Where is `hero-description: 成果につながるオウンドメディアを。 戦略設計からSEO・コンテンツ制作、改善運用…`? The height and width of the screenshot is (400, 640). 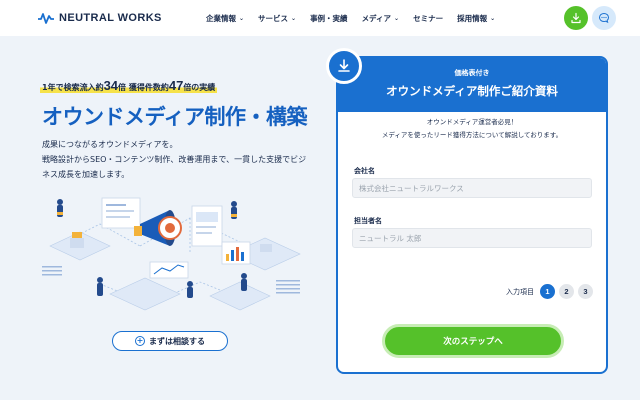 hero-description: 成果につながるオウンドメディアを。 戦略設計からSEO・コンテンツ制作、改善運用… is located at coordinates (174, 159).